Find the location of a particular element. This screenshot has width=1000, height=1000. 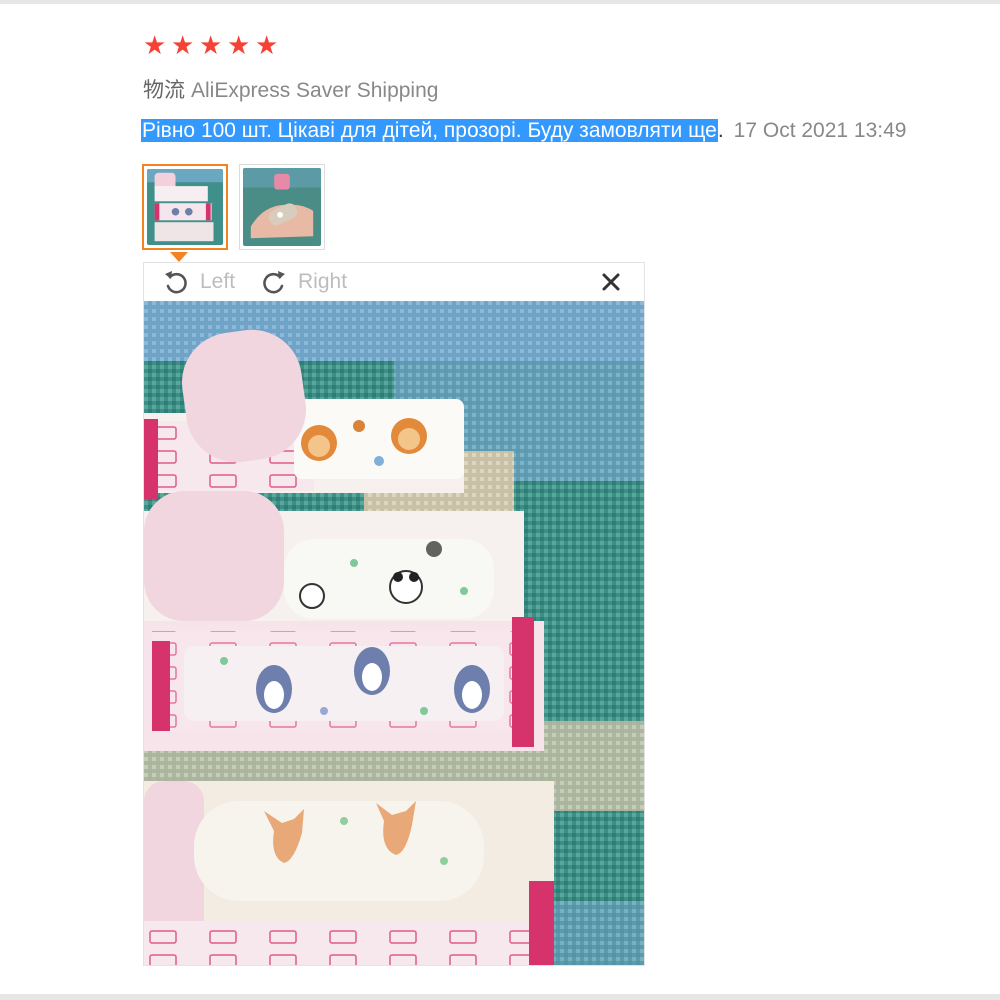

review-thumbnails is located at coordinates (233, 207).